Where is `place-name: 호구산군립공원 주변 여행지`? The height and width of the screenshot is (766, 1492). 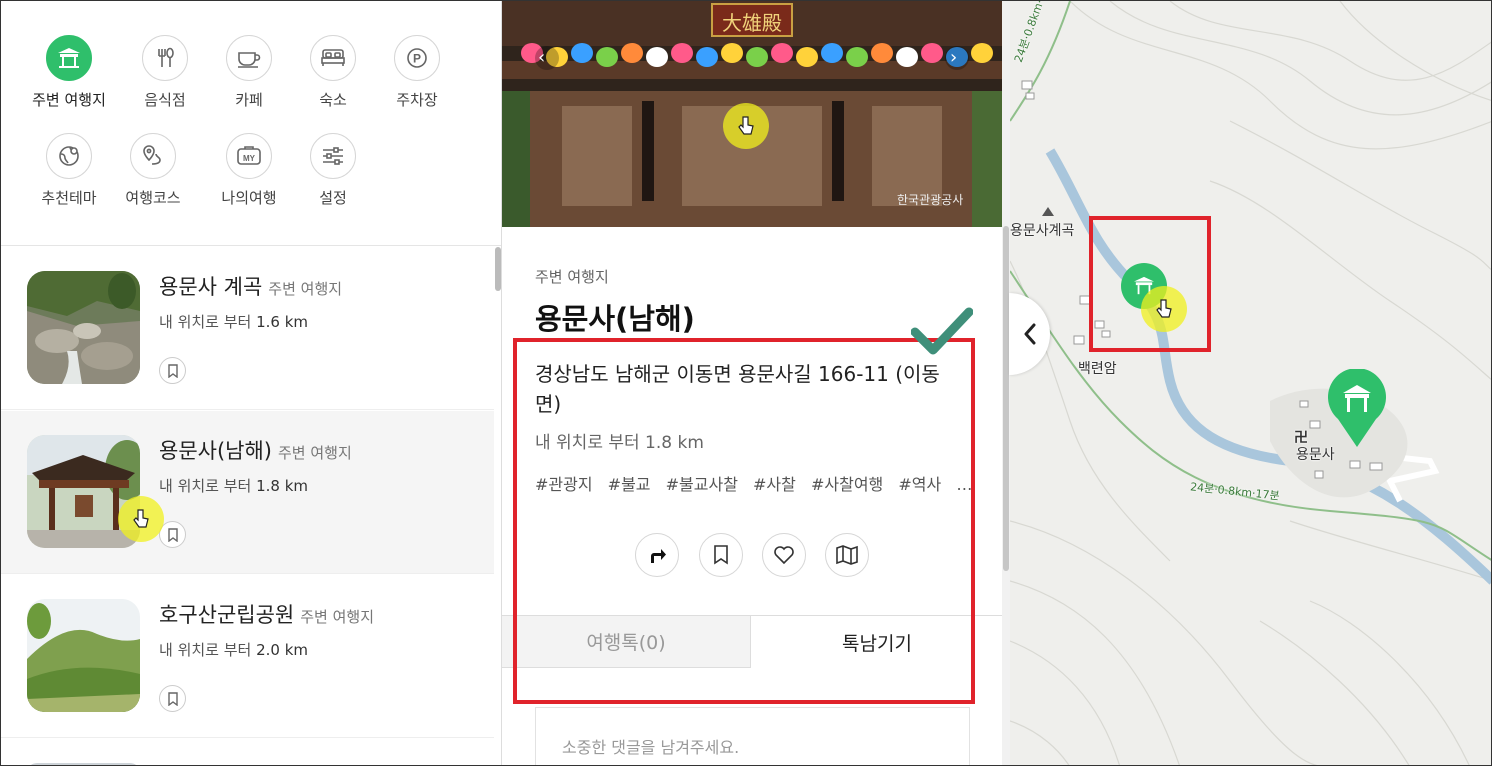 place-name: 호구산군립공원 주변 여행지 is located at coordinates (267, 615).